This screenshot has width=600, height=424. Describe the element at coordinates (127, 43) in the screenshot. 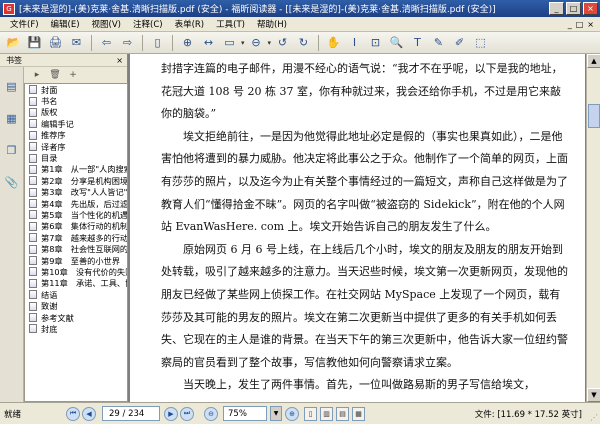

I see `forward-icon: ⇨` at that location.